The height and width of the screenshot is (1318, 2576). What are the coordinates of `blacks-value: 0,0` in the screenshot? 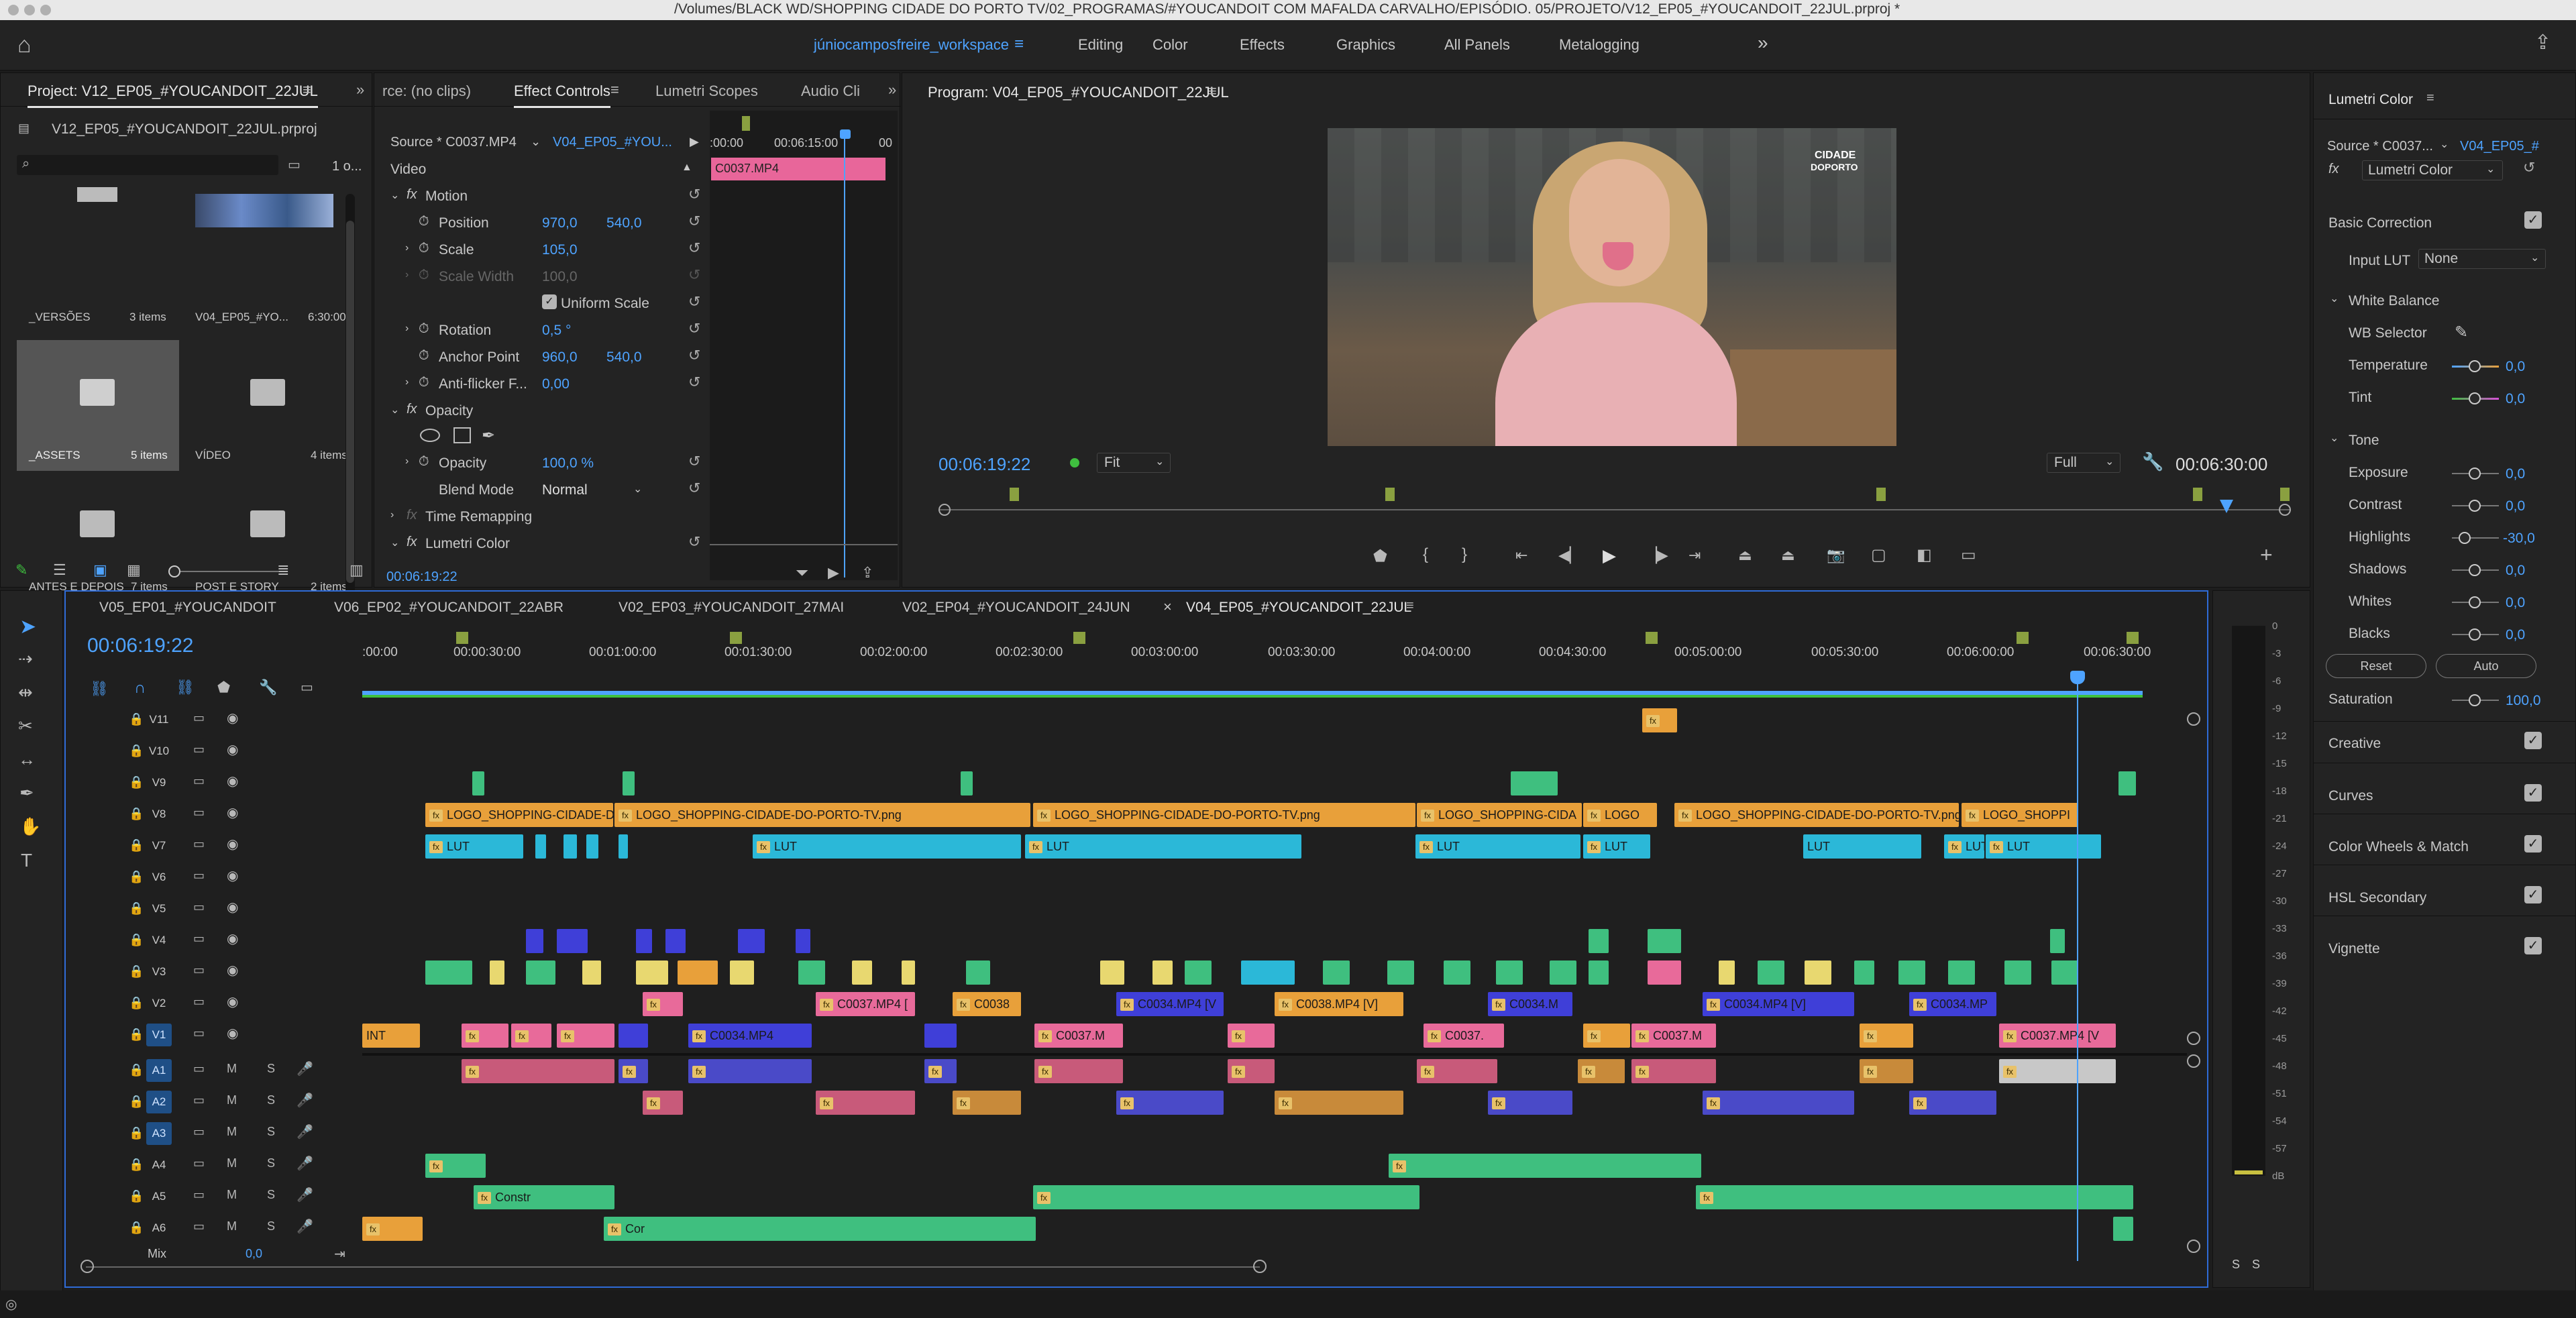 It's located at (2515, 635).